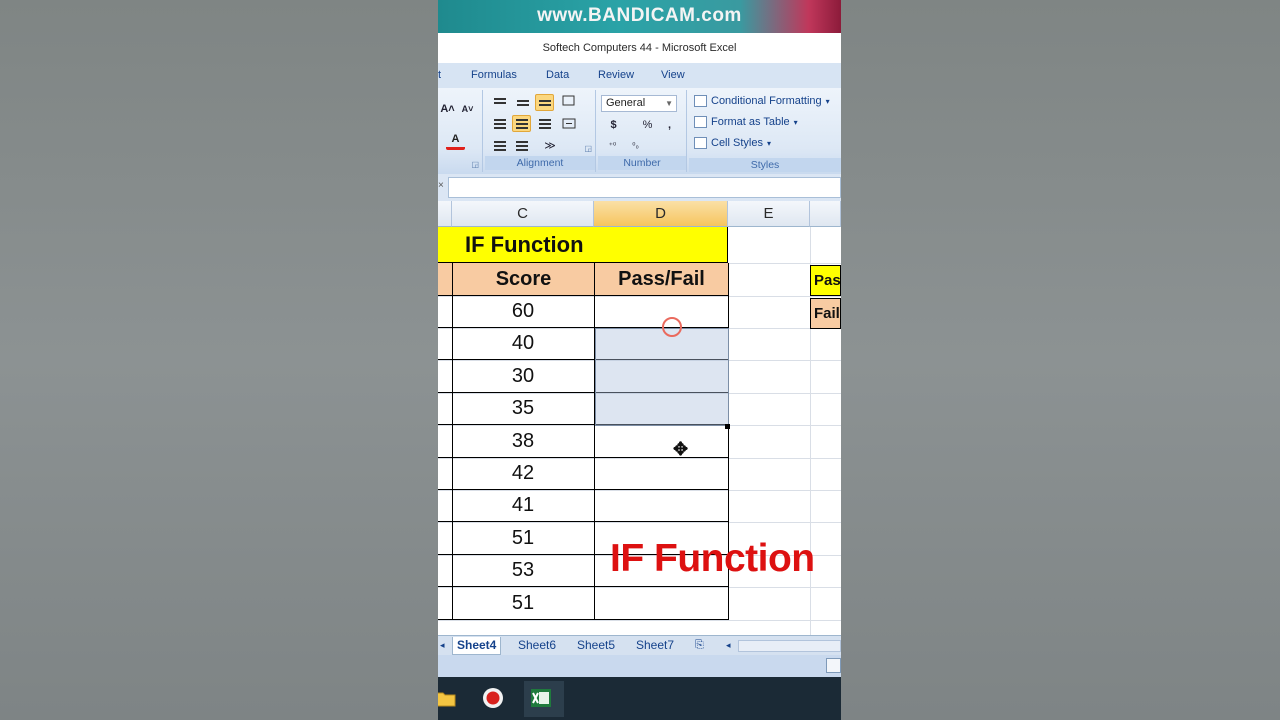 The width and height of the screenshot is (1280, 720). I want to click on number-format-select: General ▼, so click(639, 103).